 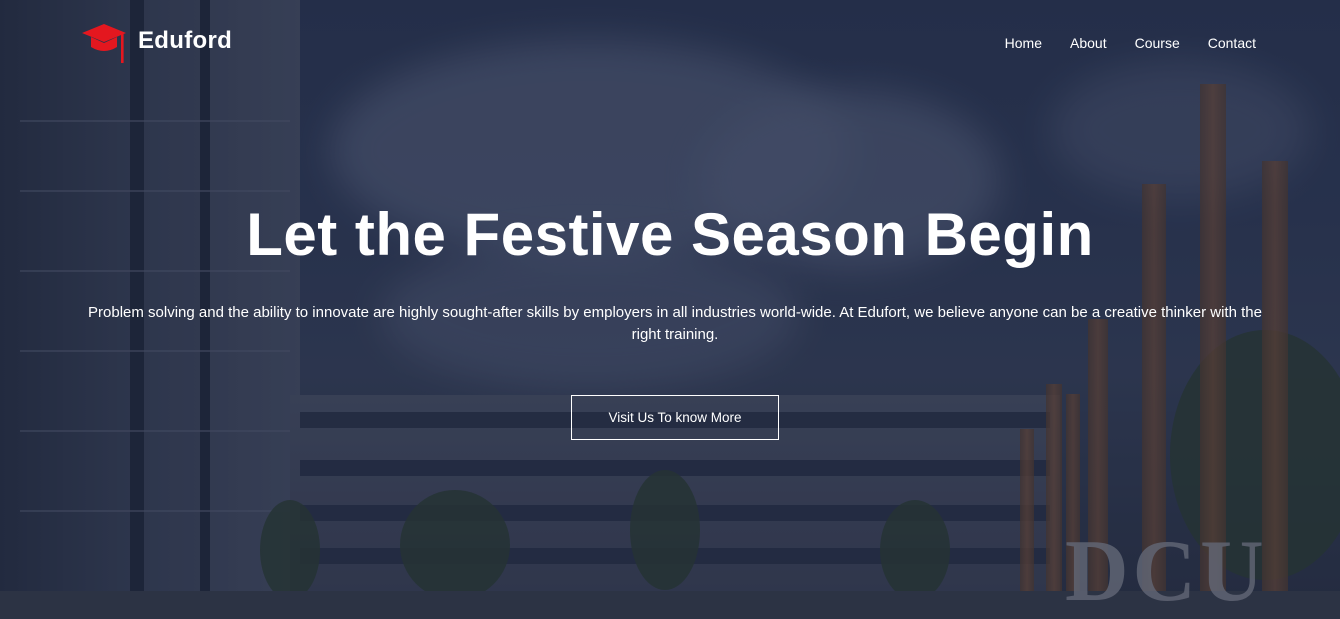 What do you see at coordinates (675, 417) in the screenshot?
I see `visit-us-button: Visit Us To know More` at bounding box center [675, 417].